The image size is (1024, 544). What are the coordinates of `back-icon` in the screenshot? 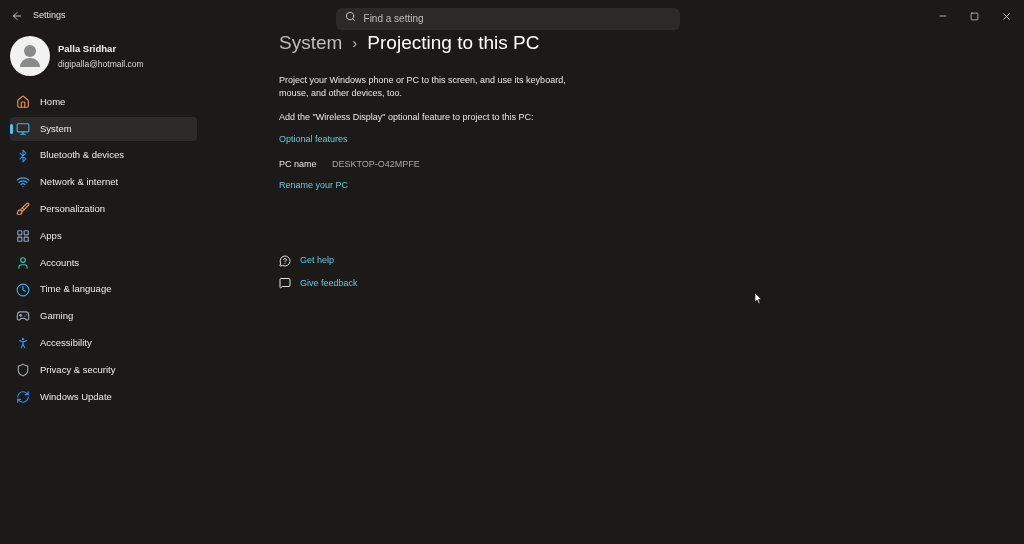 It's located at (17, 16).